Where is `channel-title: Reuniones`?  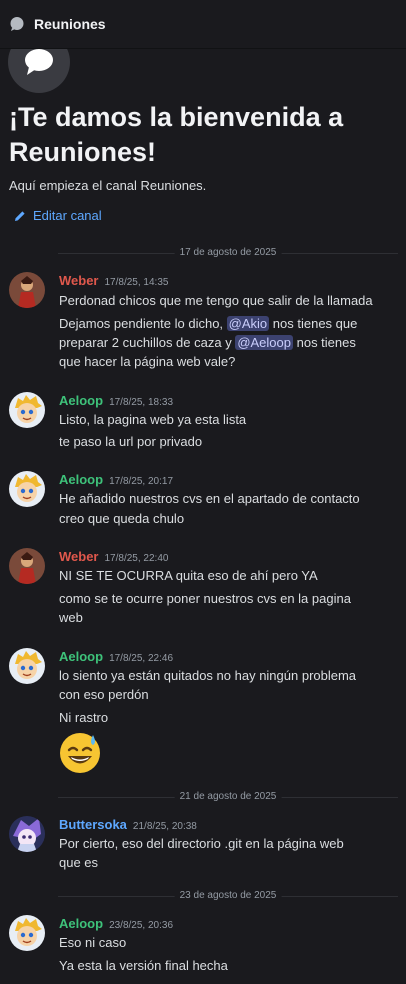 channel-title: Reuniones is located at coordinates (70, 24).